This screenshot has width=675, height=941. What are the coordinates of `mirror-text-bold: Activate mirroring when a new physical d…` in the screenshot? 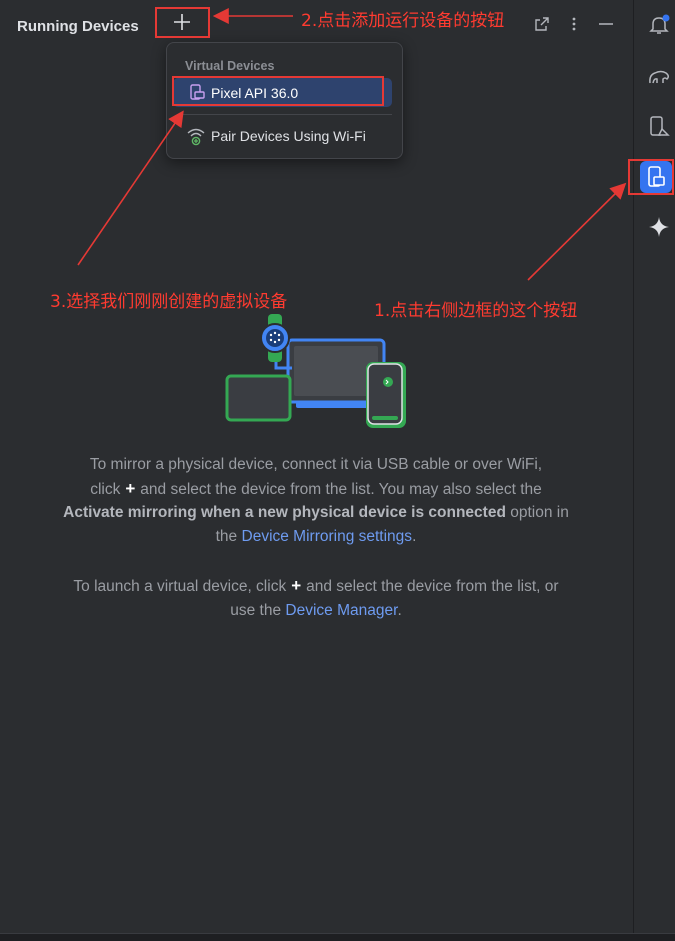 It's located at (284, 512).